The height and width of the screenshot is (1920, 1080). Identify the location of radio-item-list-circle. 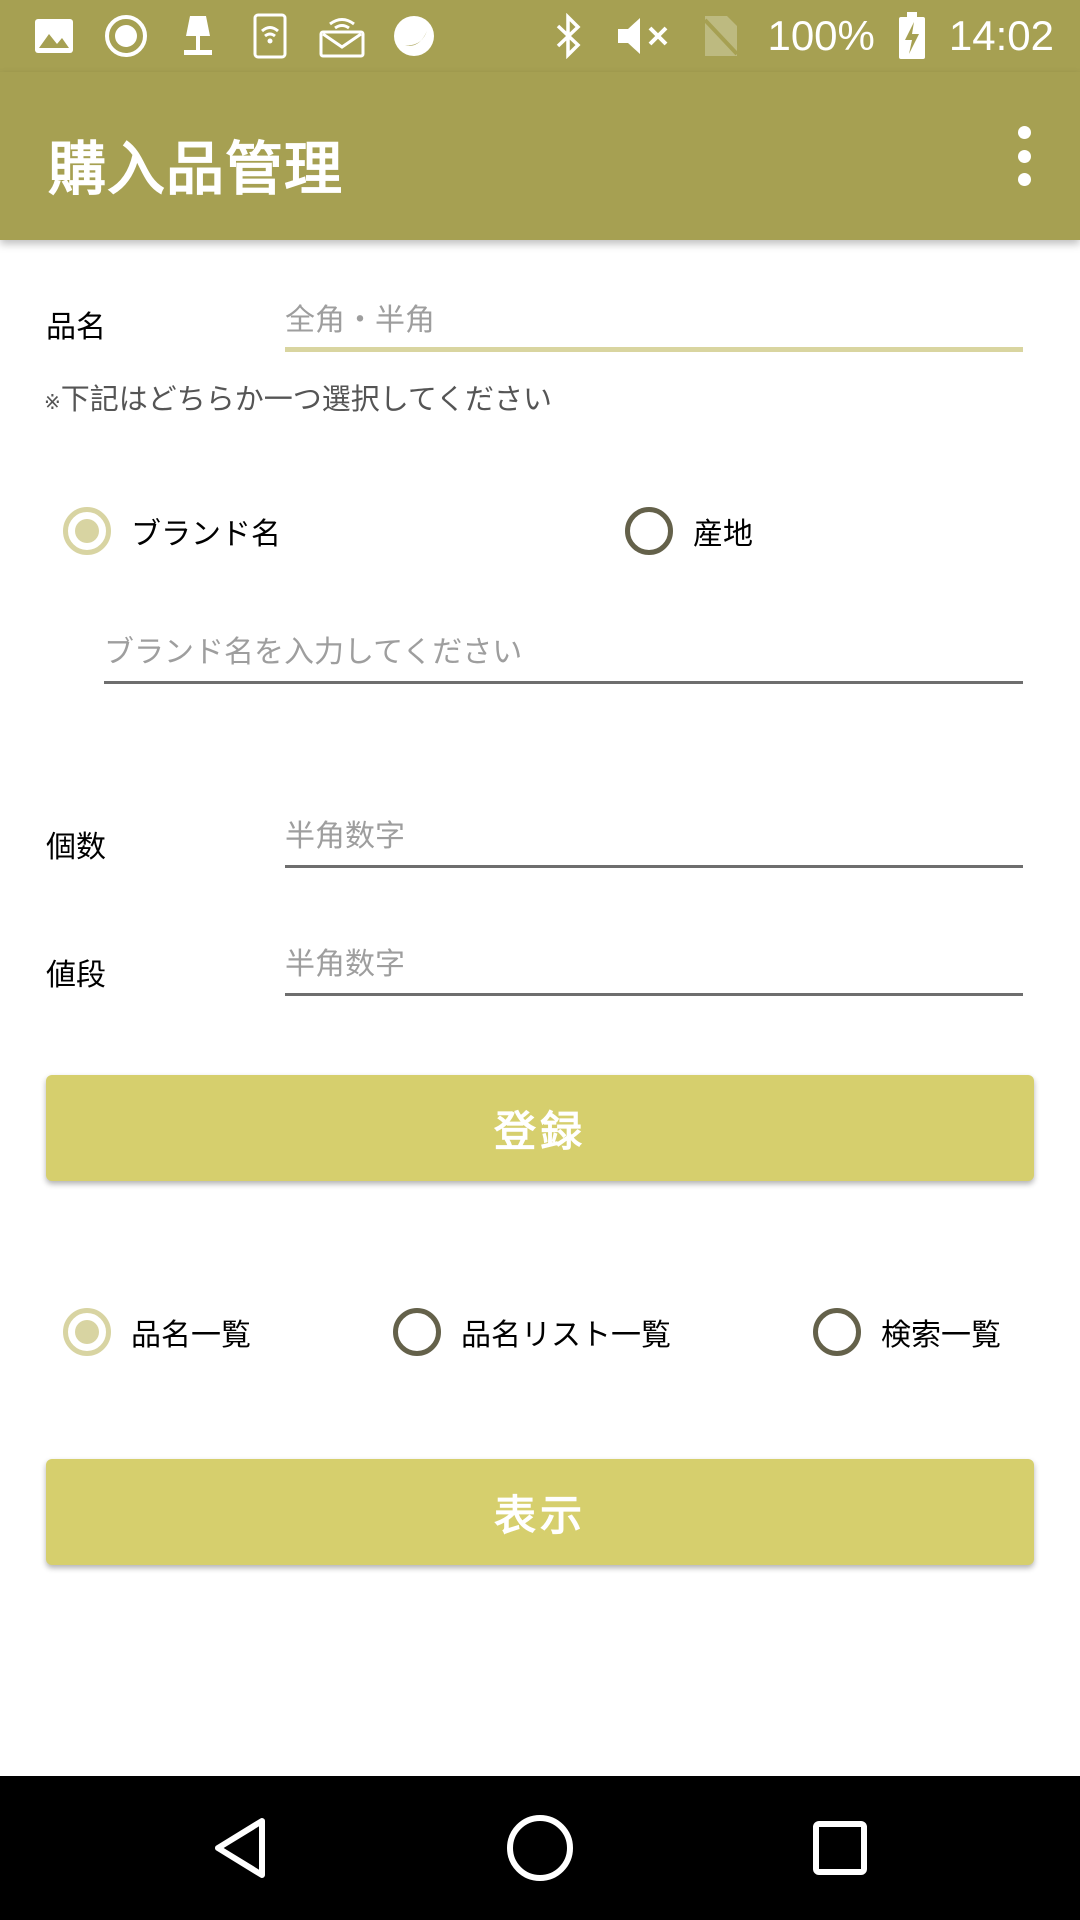
(87, 1332).